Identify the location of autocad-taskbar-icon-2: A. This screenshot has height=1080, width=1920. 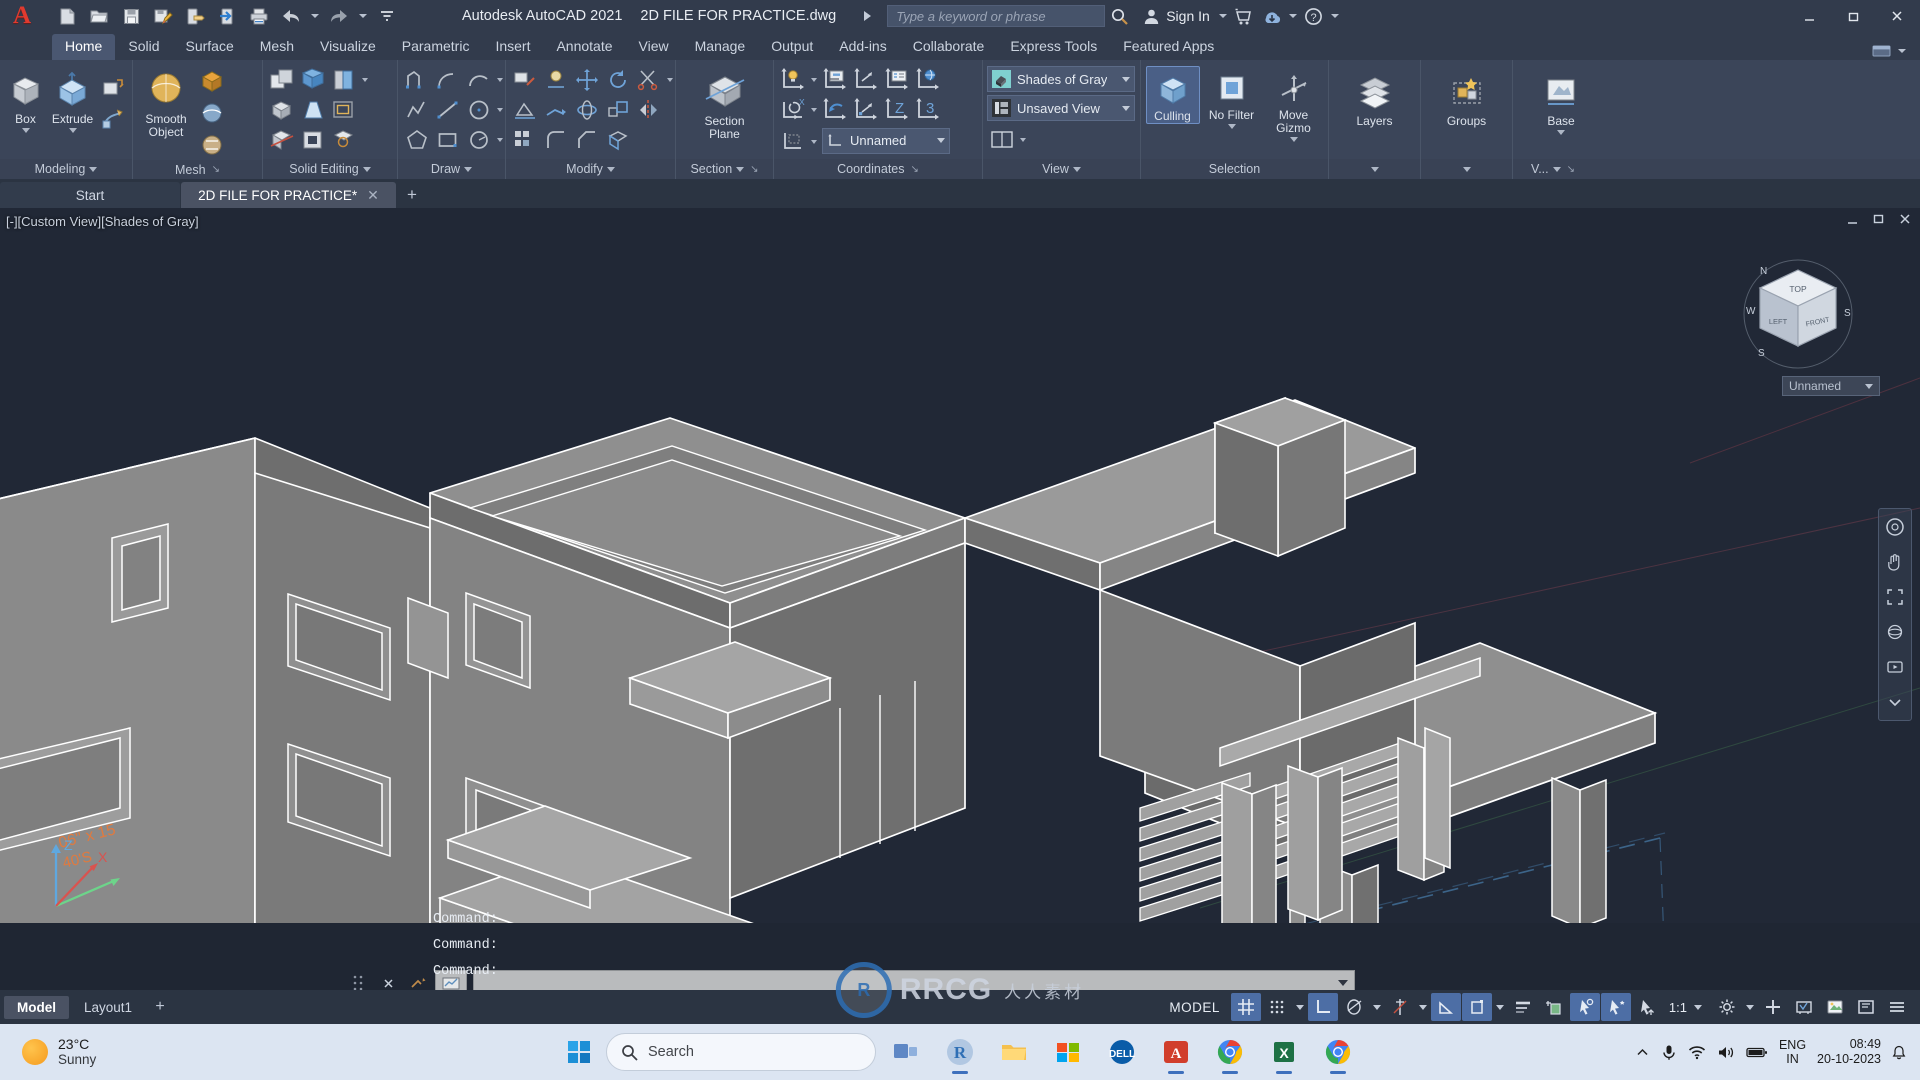
(1176, 1052).